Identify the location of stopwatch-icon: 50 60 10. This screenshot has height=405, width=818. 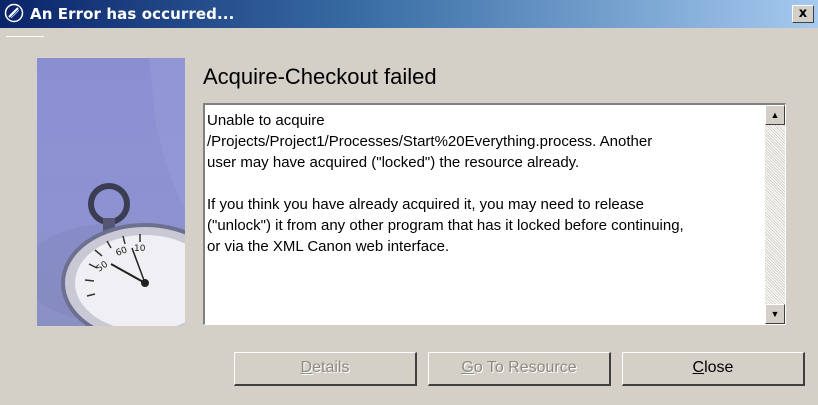
(111, 192).